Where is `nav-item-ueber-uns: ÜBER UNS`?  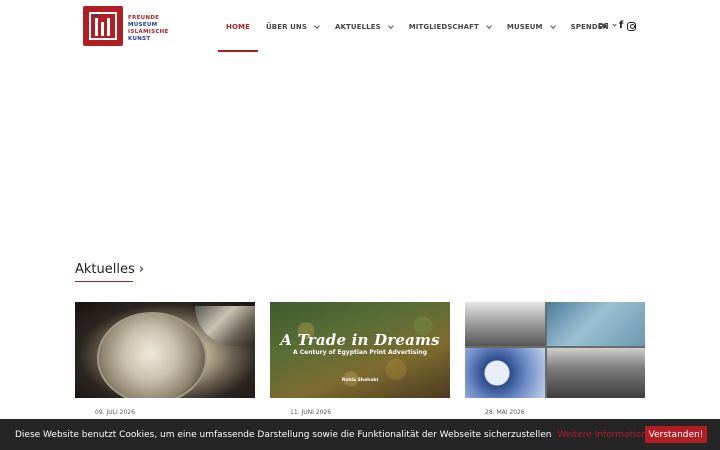 nav-item-ueber-uns: ÜBER UNS is located at coordinates (292, 27).